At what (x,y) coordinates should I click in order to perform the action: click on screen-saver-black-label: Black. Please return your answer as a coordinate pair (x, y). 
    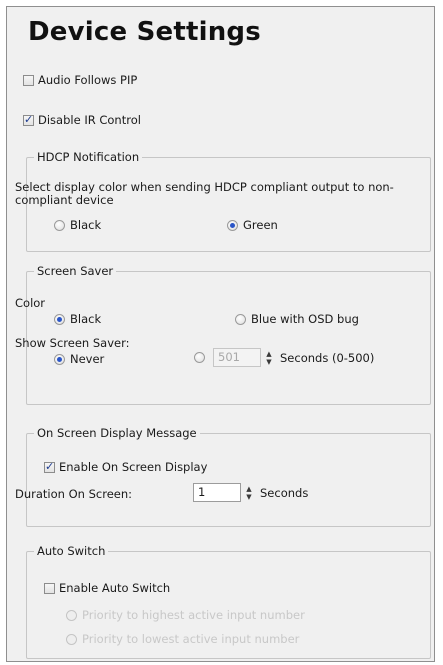
    Looking at the image, I should click on (86, 319).